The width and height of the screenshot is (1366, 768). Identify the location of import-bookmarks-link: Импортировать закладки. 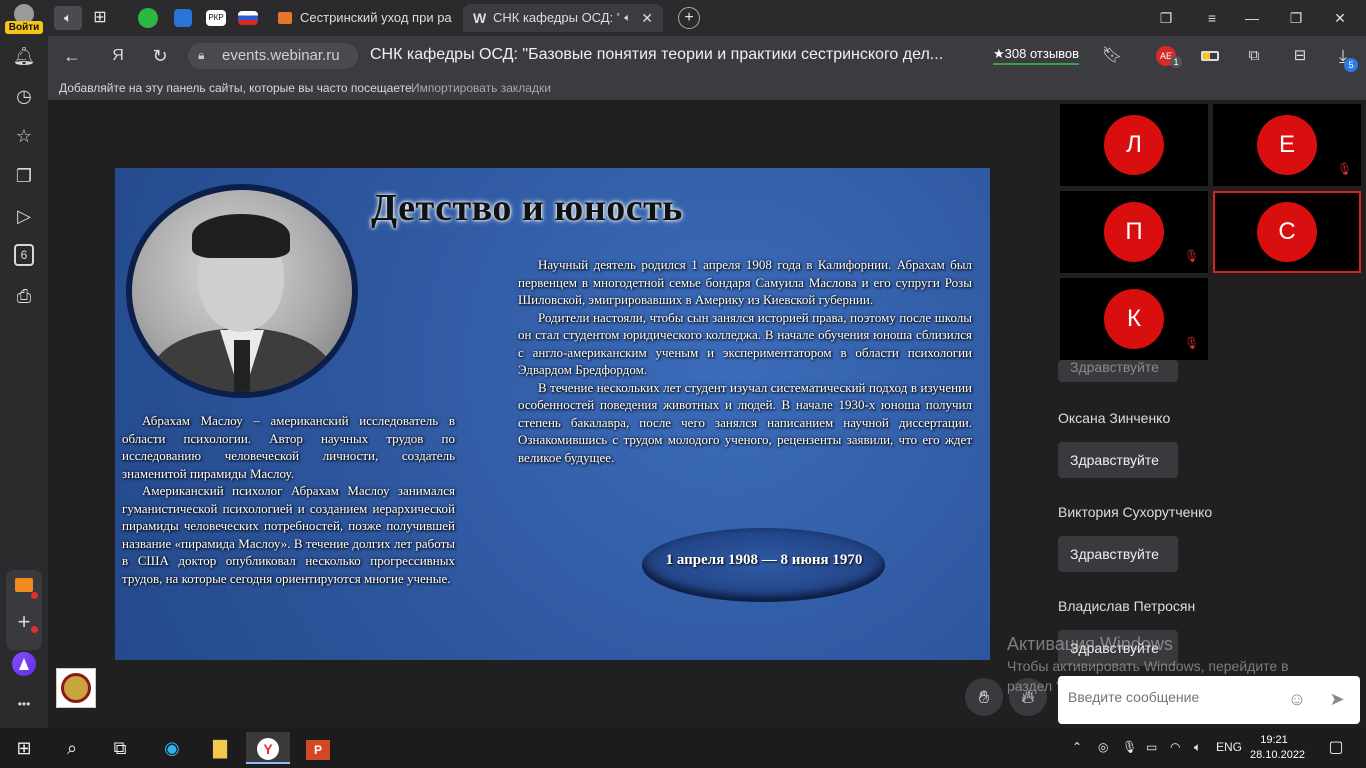
(481, 88).